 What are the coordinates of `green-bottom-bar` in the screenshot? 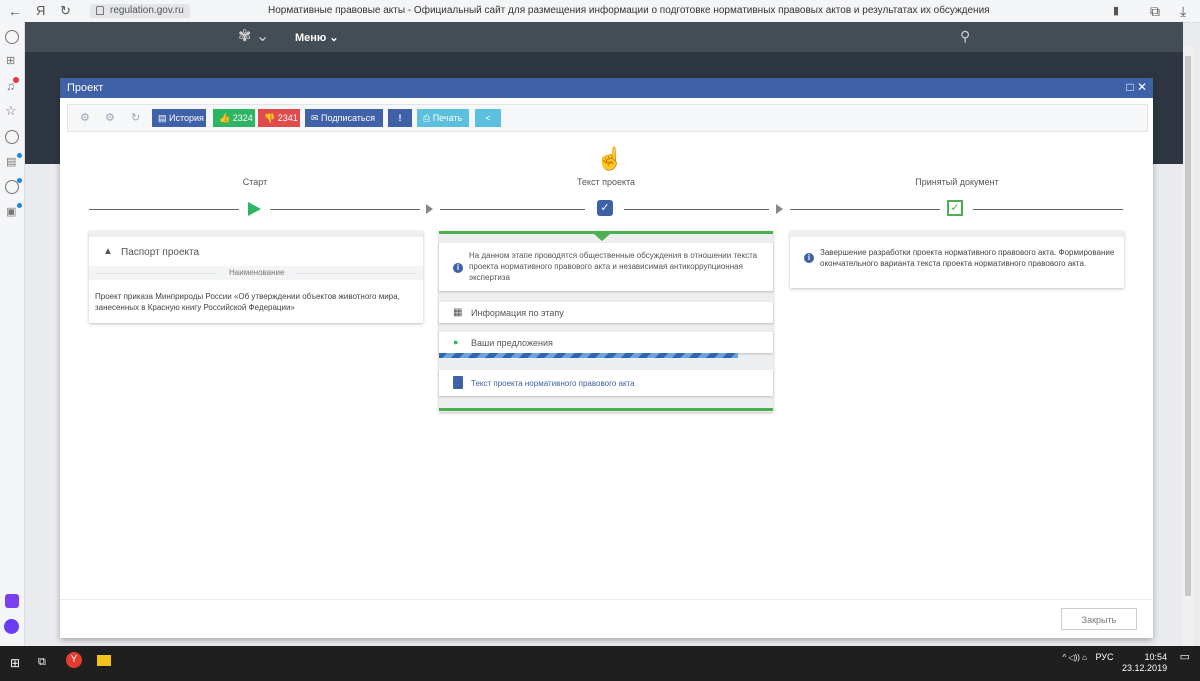 It's located at (606, 409).